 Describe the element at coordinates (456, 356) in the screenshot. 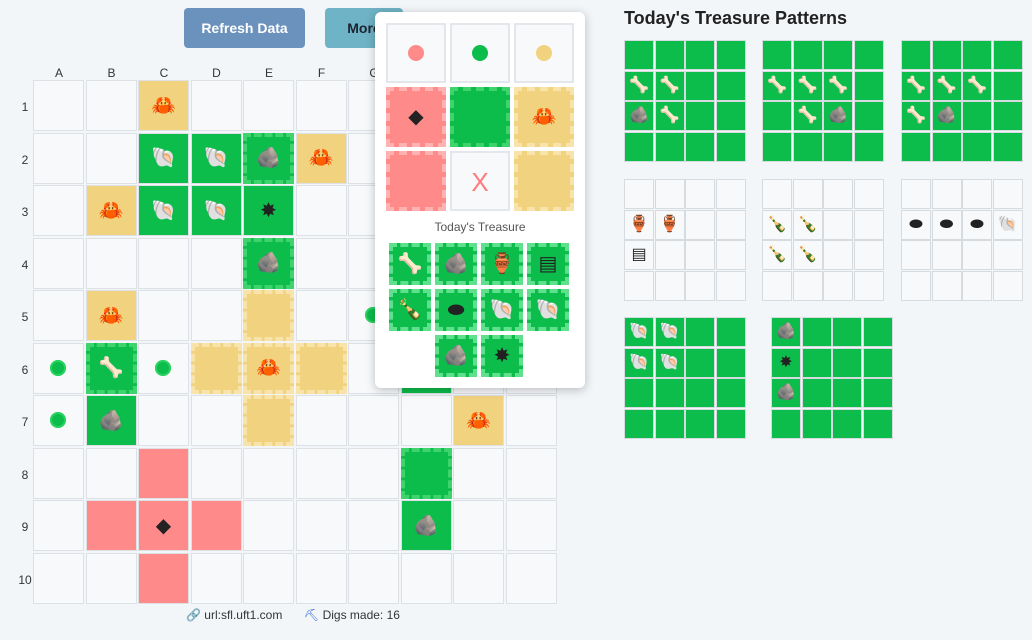

I see `treasure-stone: 🪨` at that location.